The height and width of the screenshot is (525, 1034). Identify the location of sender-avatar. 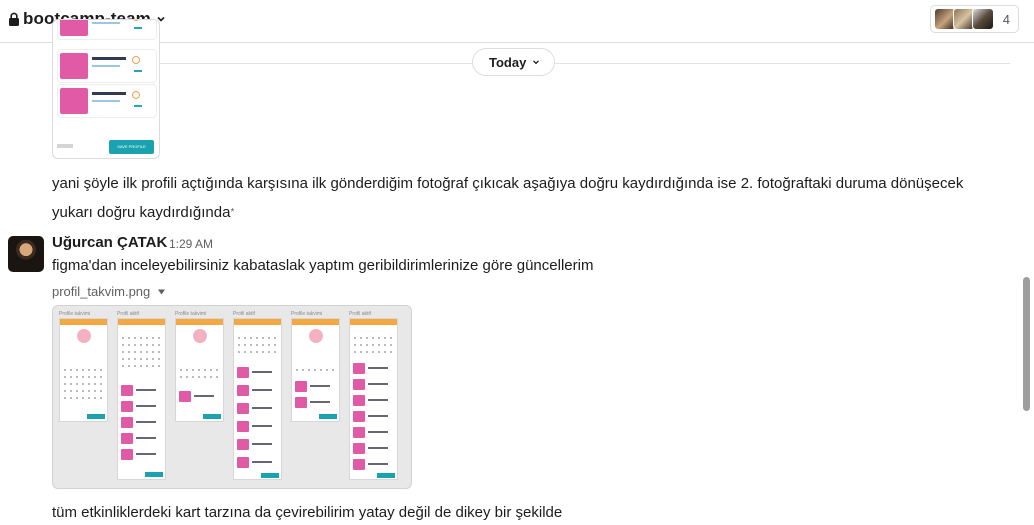
(26, 254).